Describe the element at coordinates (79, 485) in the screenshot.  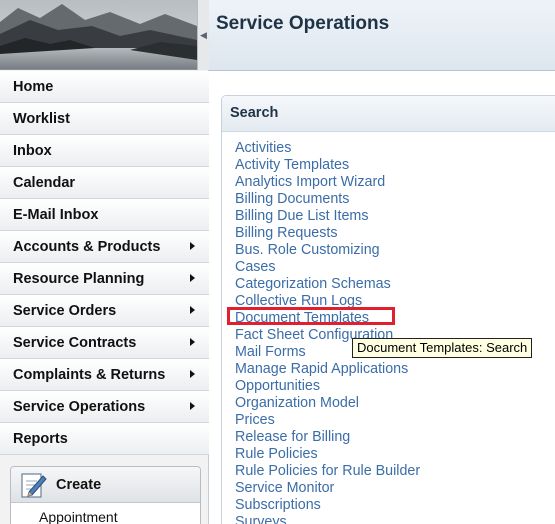
I see `create-panel-title: Create` at that location.